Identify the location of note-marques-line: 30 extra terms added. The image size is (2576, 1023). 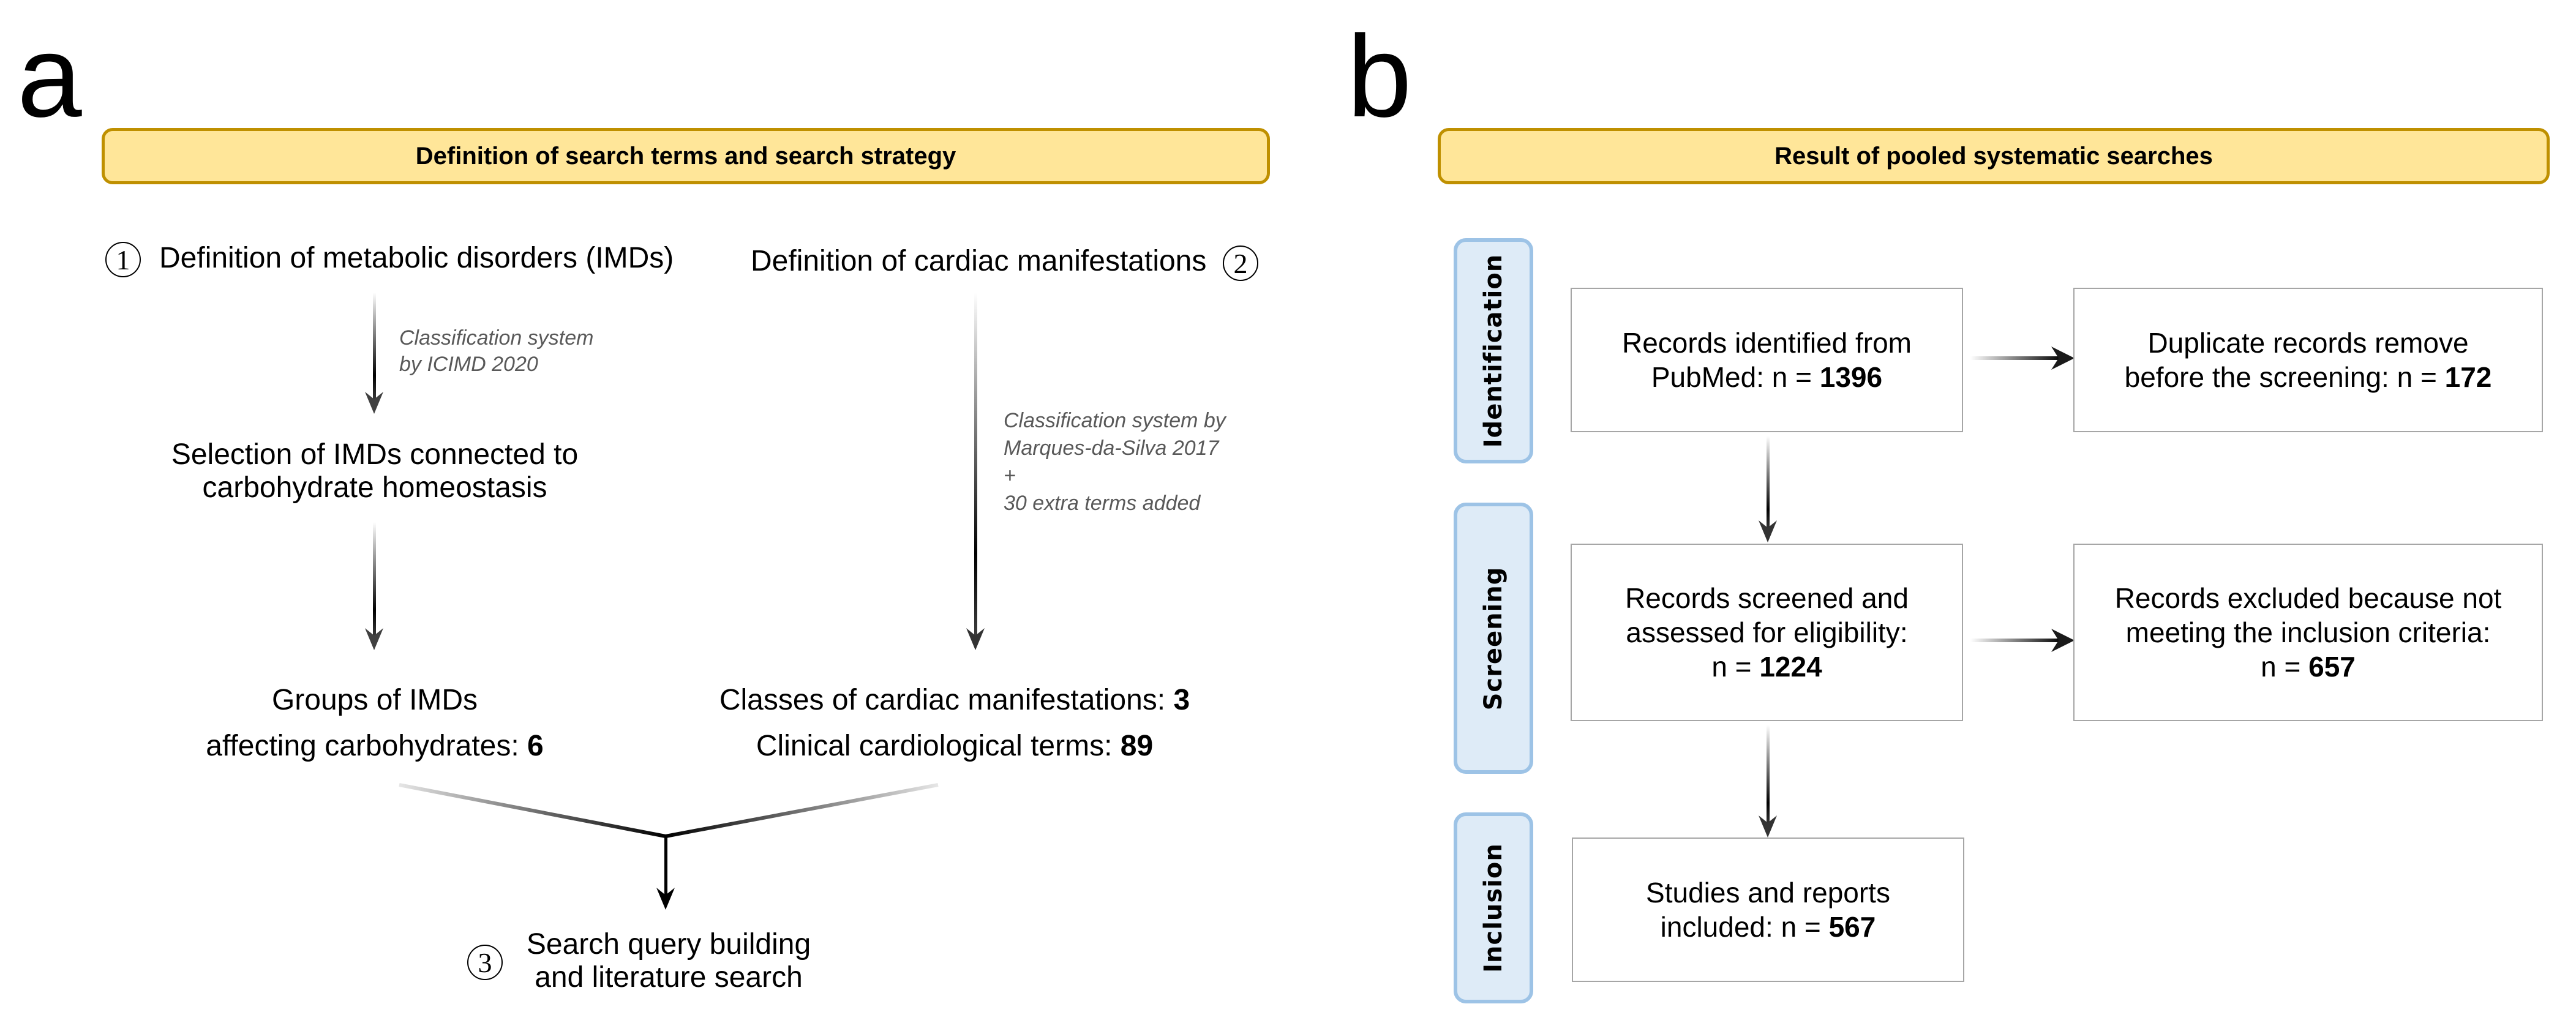
(1102, 504).